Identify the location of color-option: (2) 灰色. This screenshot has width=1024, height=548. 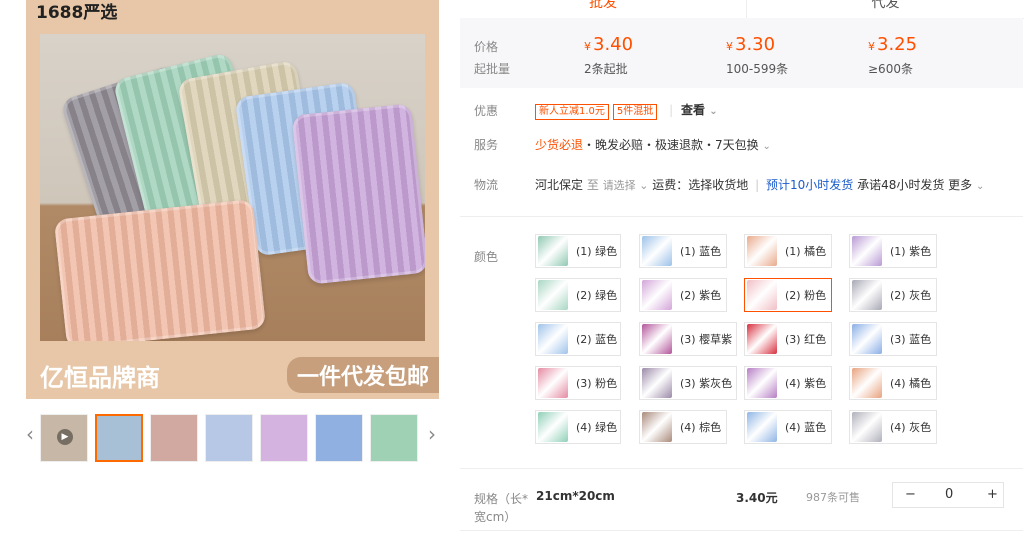
(893, 295).